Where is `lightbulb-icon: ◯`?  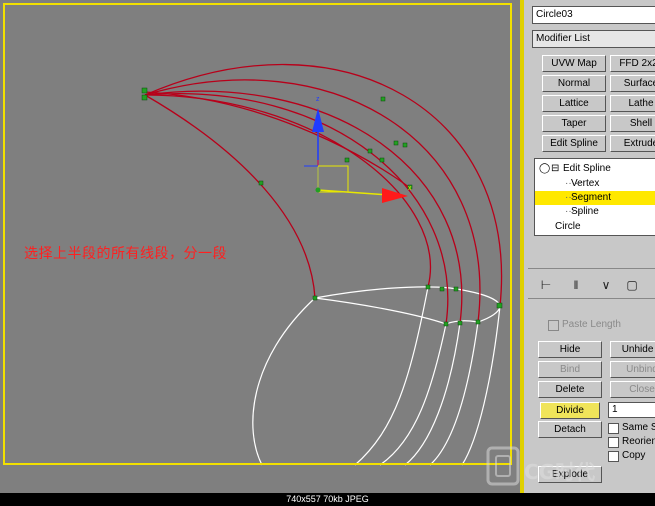 lightbulb-icon: ◯ is located at coordinates (544, 169).